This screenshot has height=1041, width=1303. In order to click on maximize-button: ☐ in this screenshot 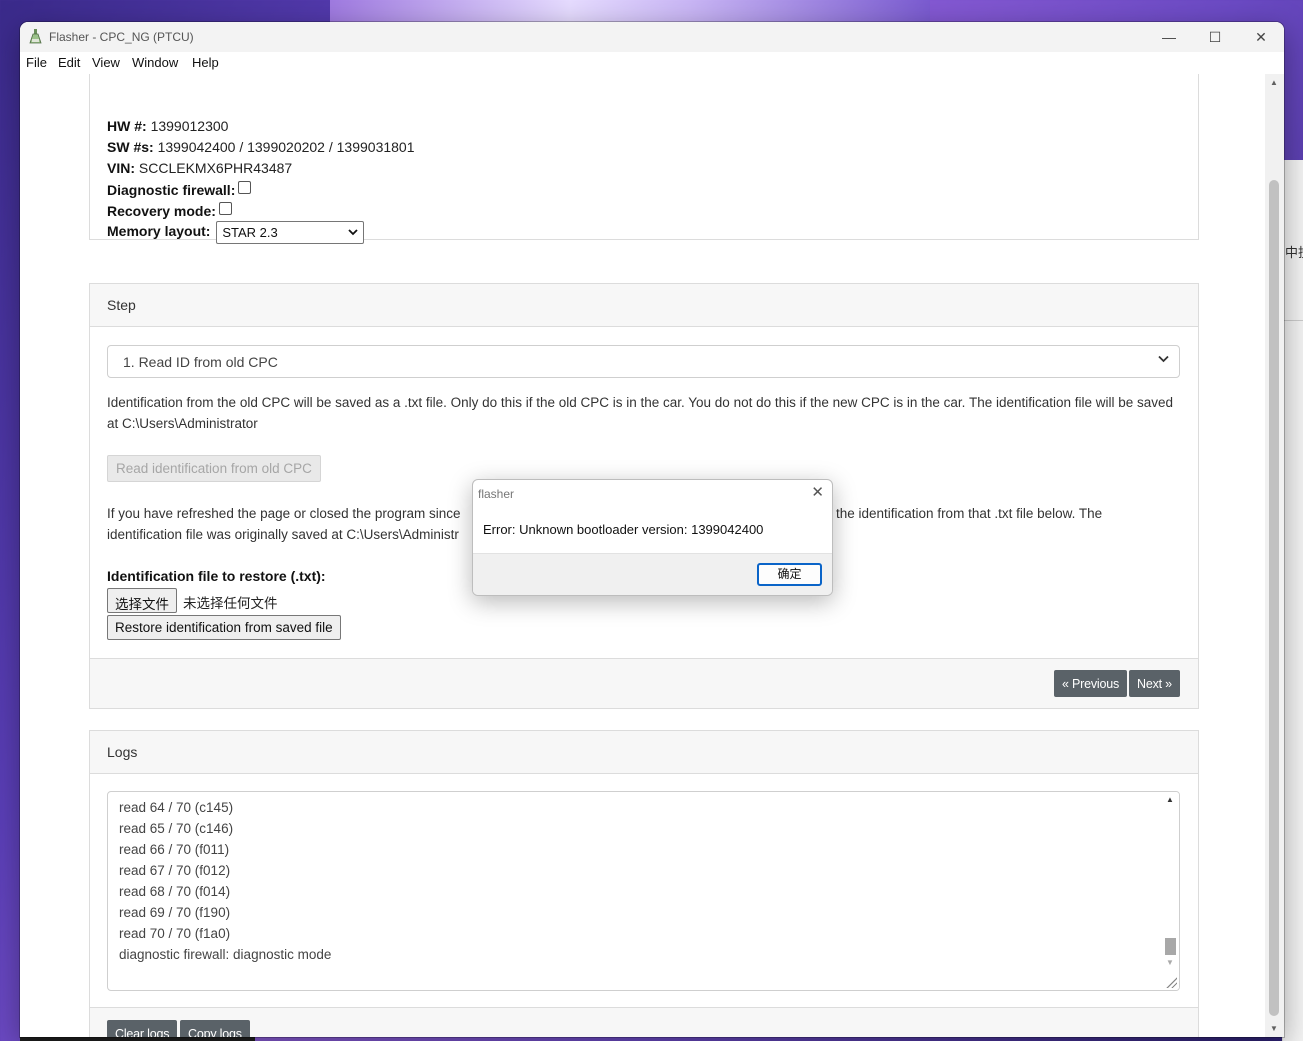, I will do `click(1215, 37)`.